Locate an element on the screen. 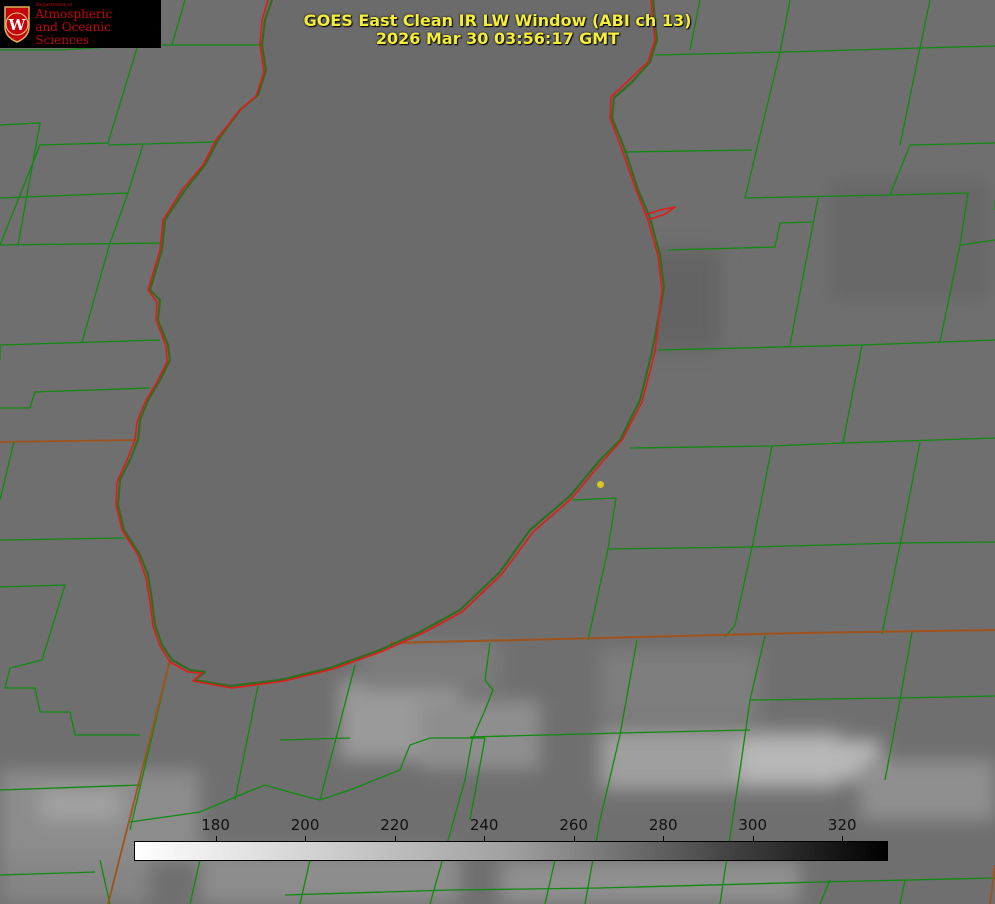 This screenshot has height=904, width=995. colorbar-tick-label: 240 is located at coordinates (484, 825).